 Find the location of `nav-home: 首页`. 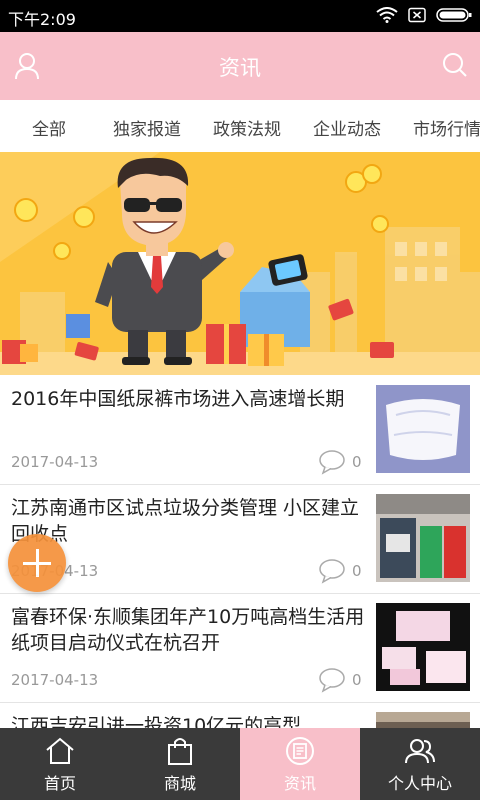

nav-home: 首页 is located at coordinates (60, 764).